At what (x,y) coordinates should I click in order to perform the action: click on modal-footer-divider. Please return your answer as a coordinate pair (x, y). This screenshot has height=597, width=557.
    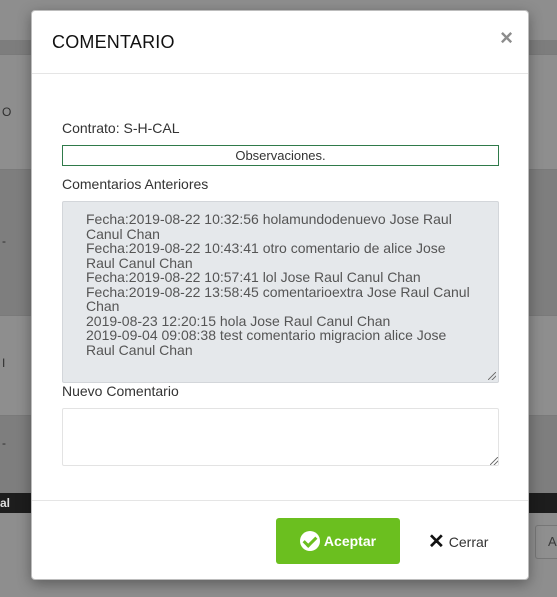
    Looking at the image, I should click on (280, 500).